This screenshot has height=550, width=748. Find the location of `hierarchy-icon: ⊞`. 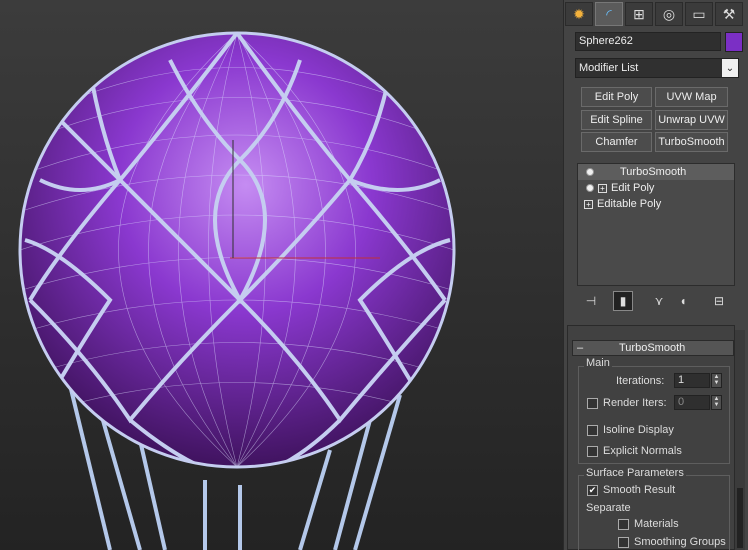

hierarchy-icon: ⊞ is located at coordinates (639, 13).